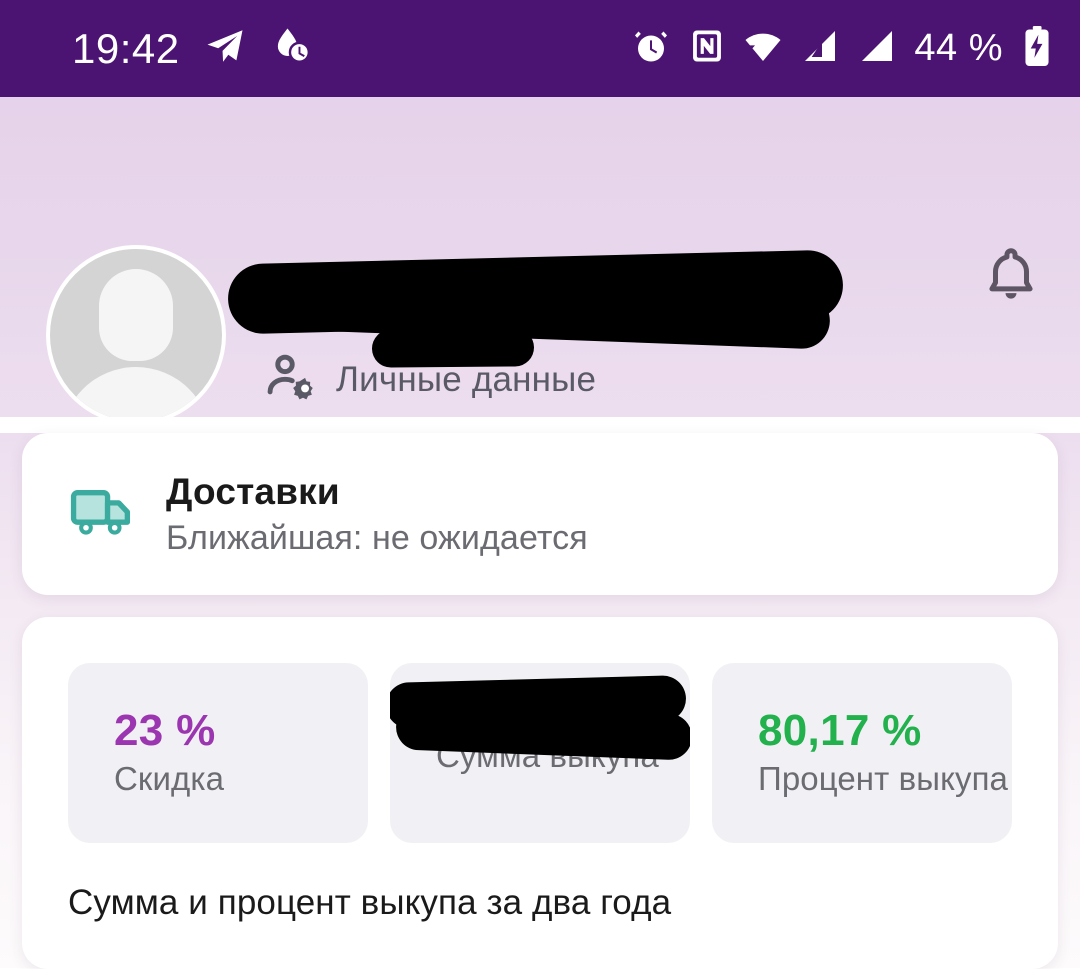 The height and width of the screenshot is (969, 1080). I want to click on battery-percent-label: 44 %, so click(958, 48).